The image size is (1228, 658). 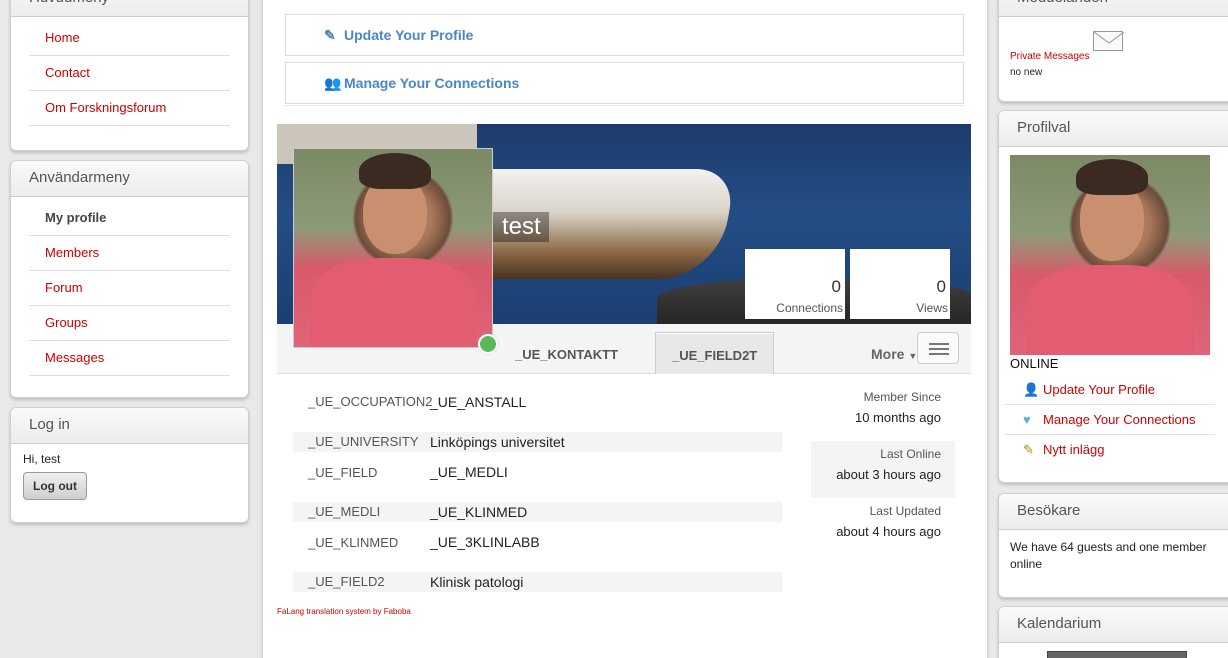 What do you see at coordinates (64, 287) in the screenshot?
I see `menu-link-forum: Forum` at bounding box center [64, 287].